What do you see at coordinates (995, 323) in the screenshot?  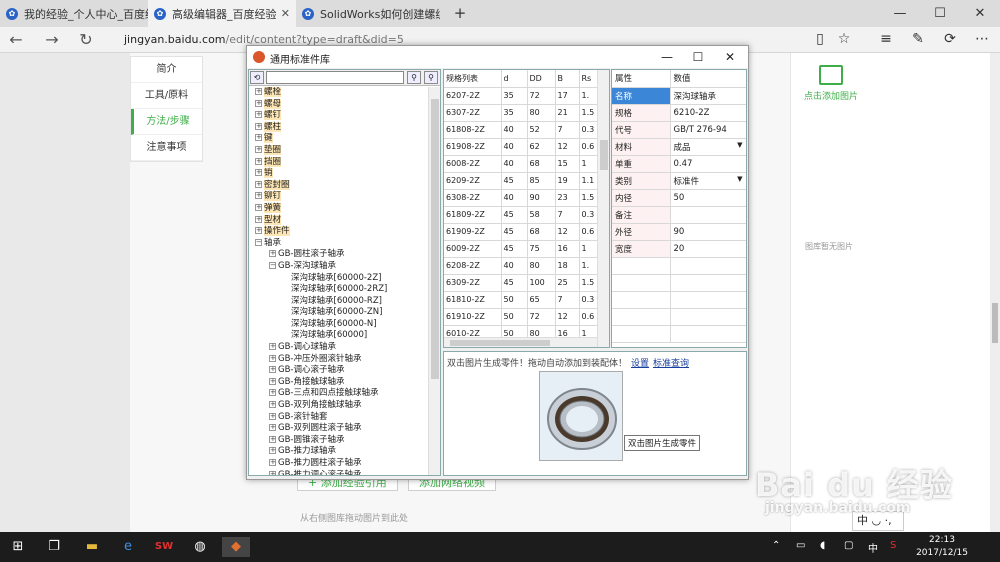 I see `scroll-thumb` at bounding box center [995, 323].